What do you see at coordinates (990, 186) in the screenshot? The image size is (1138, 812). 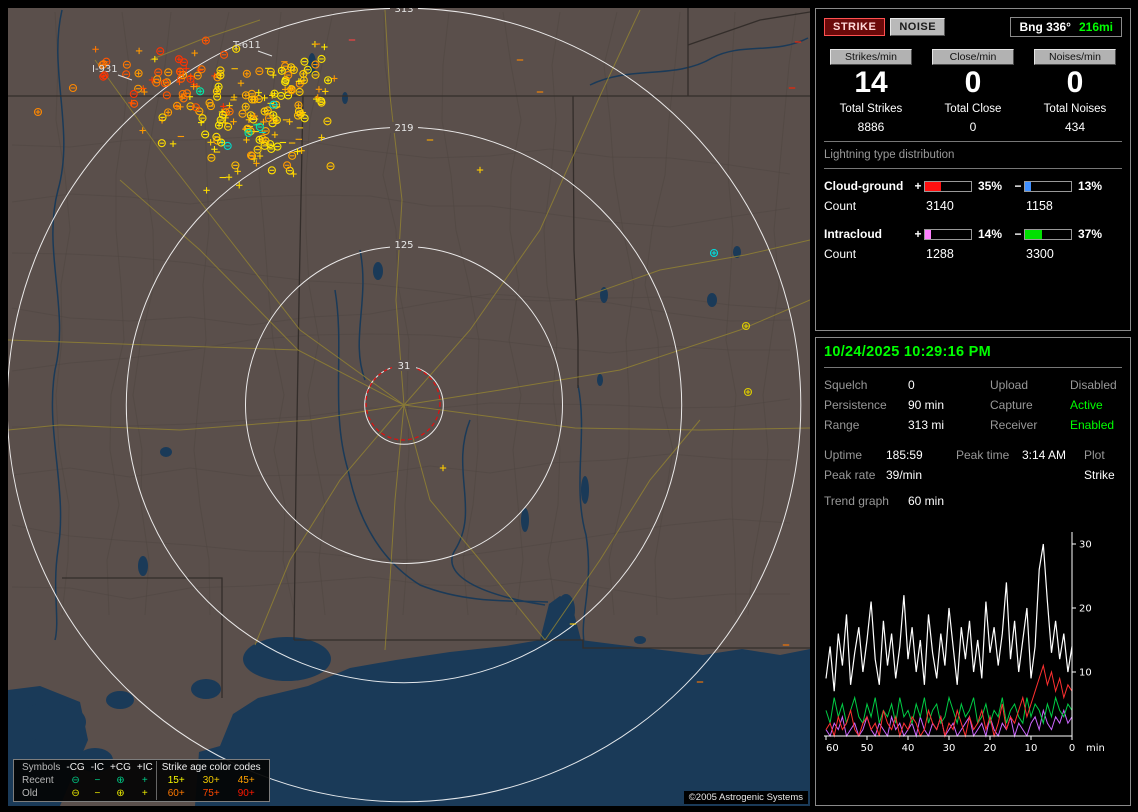 I see `cg-positive-pct: 35%` at bounding box center [990, 186].